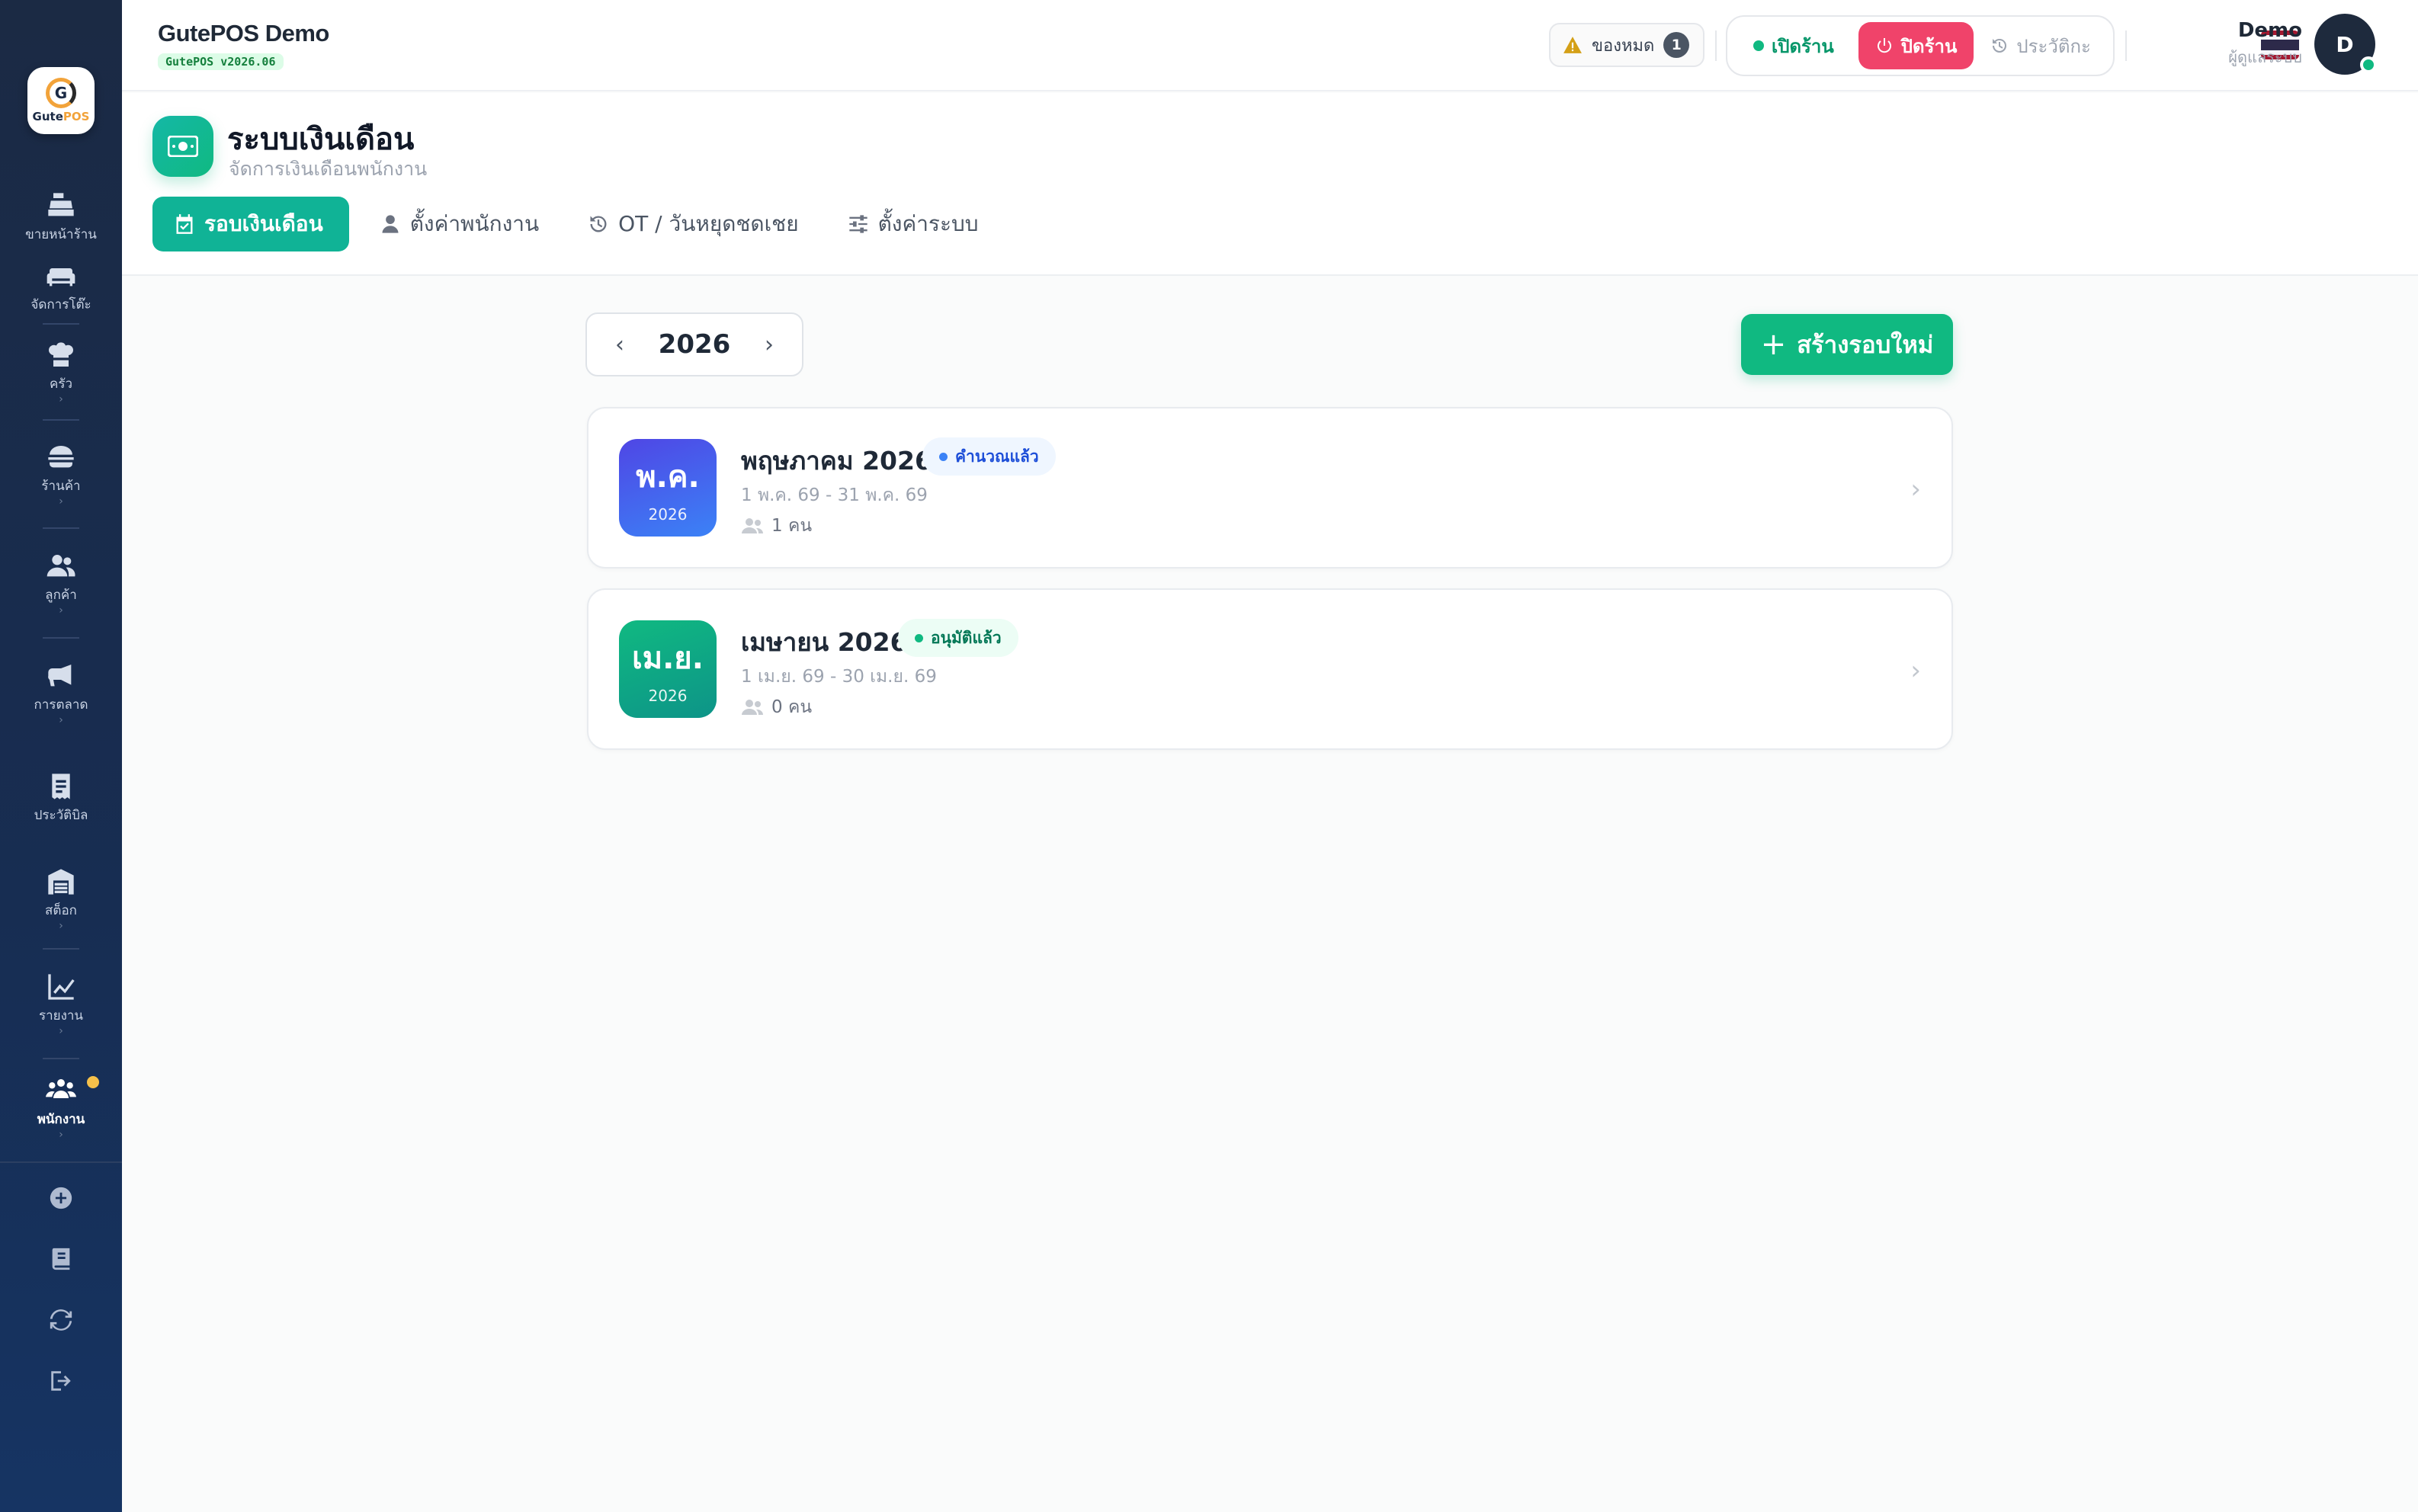 Image resolution: width=2418 pixels, height=1512 pixels. What do you see at coordinates (60, 276) in the screenshot?
I see `sofa-icon` at bounding box center [60, 276].